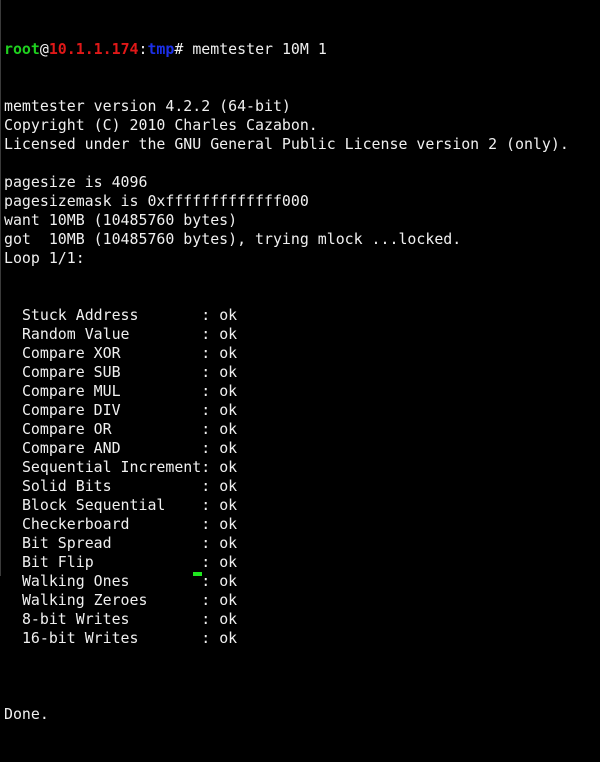 The image size is (600, 762). What do you see at coordinates (197, 574) in the screenshot?
I see `terminal-cursor` at bounding box center [197, 574].